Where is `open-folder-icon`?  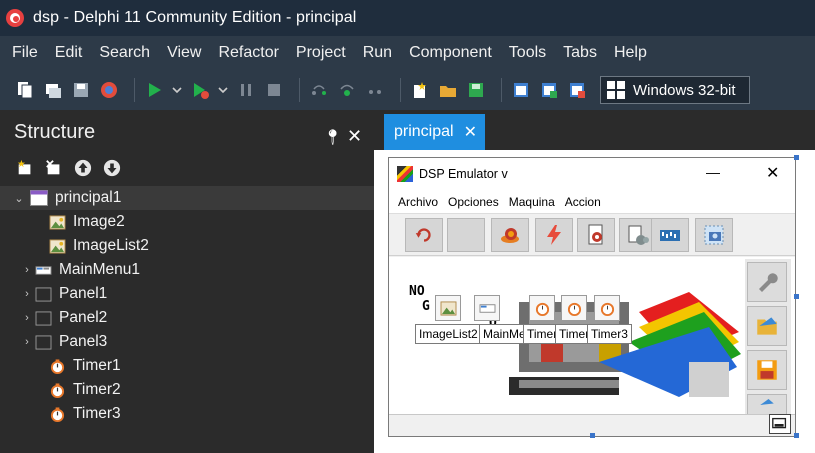 open-folder-icon is located at coordinates (448, 90).